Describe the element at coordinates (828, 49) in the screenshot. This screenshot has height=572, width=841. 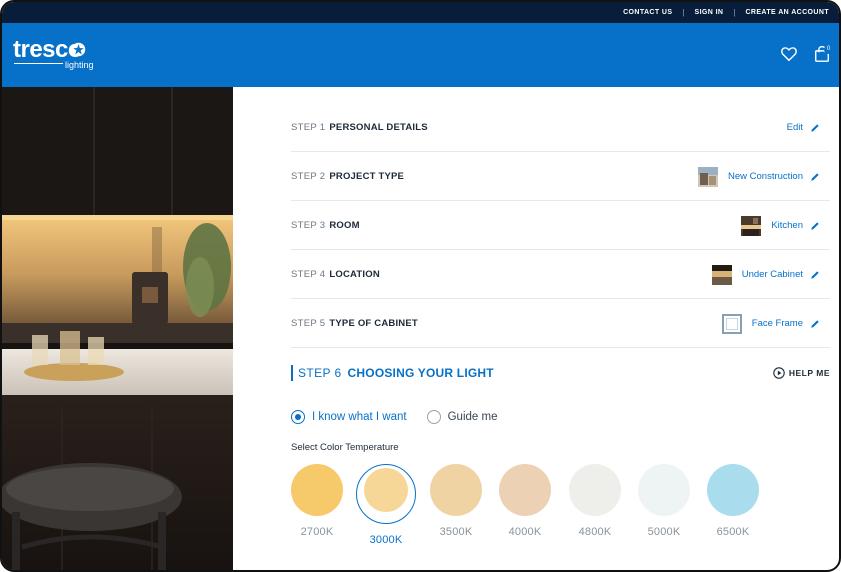
I see `cart-count-badge: 0` at that location.